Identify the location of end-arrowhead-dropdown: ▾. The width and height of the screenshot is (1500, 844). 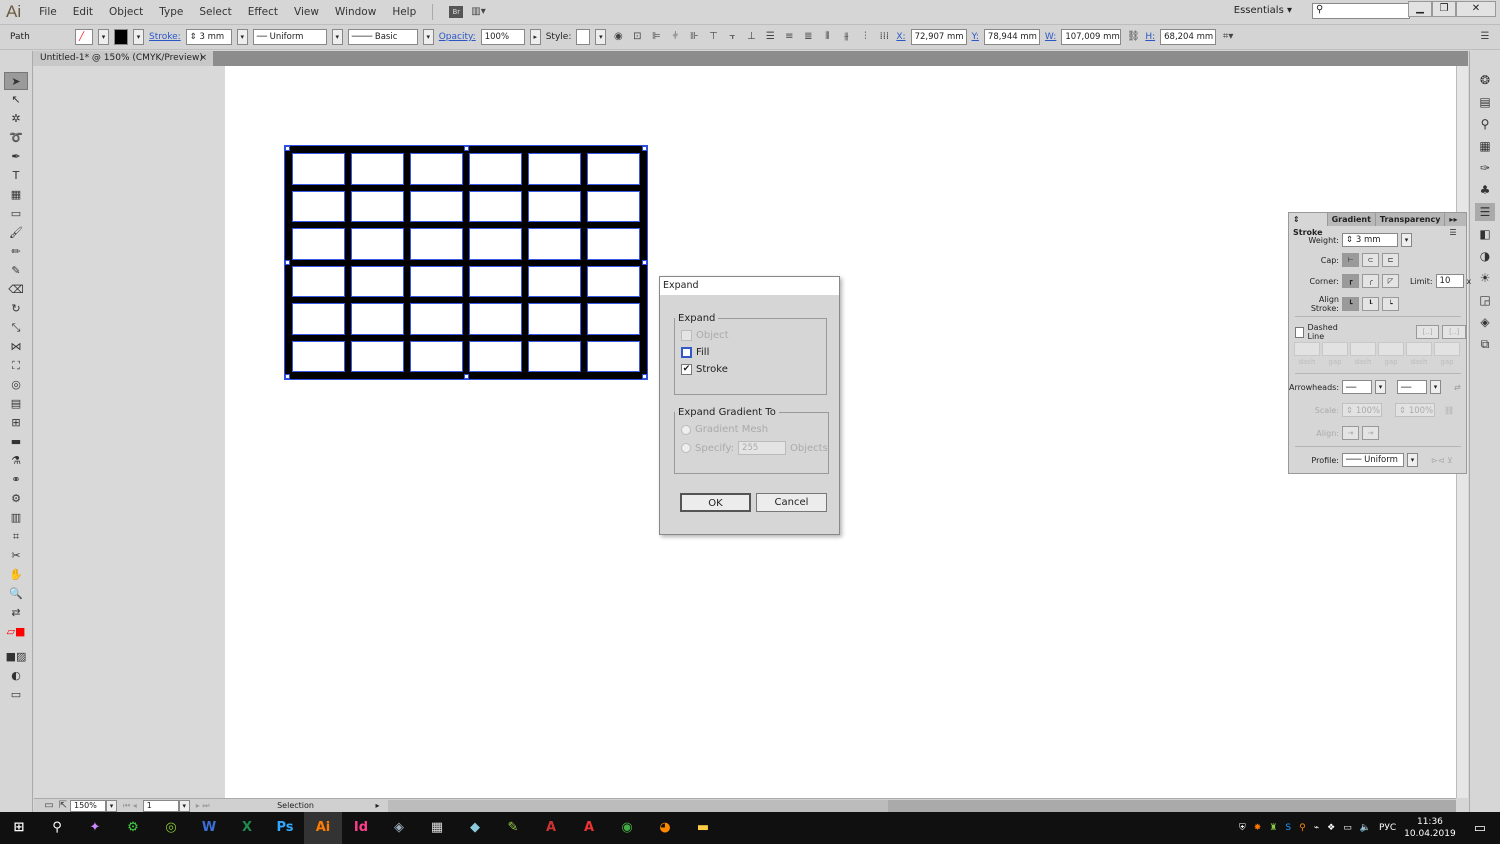
(1435, 387).